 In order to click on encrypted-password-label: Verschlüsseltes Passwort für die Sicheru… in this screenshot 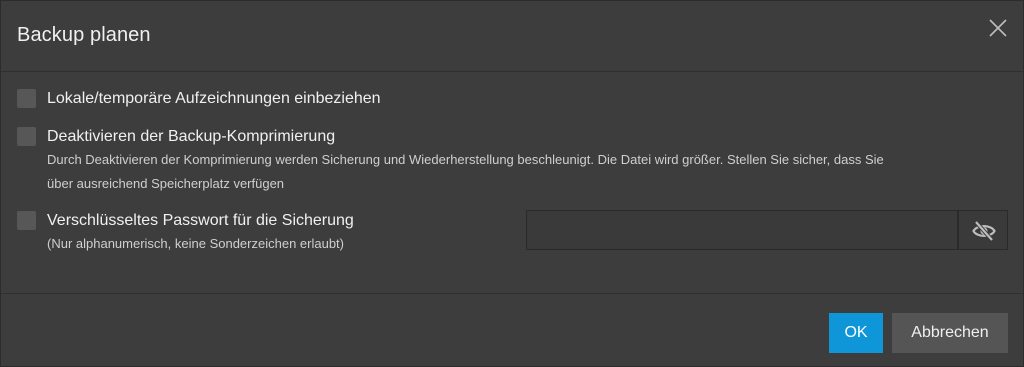, I will do `click(200, 220)`.